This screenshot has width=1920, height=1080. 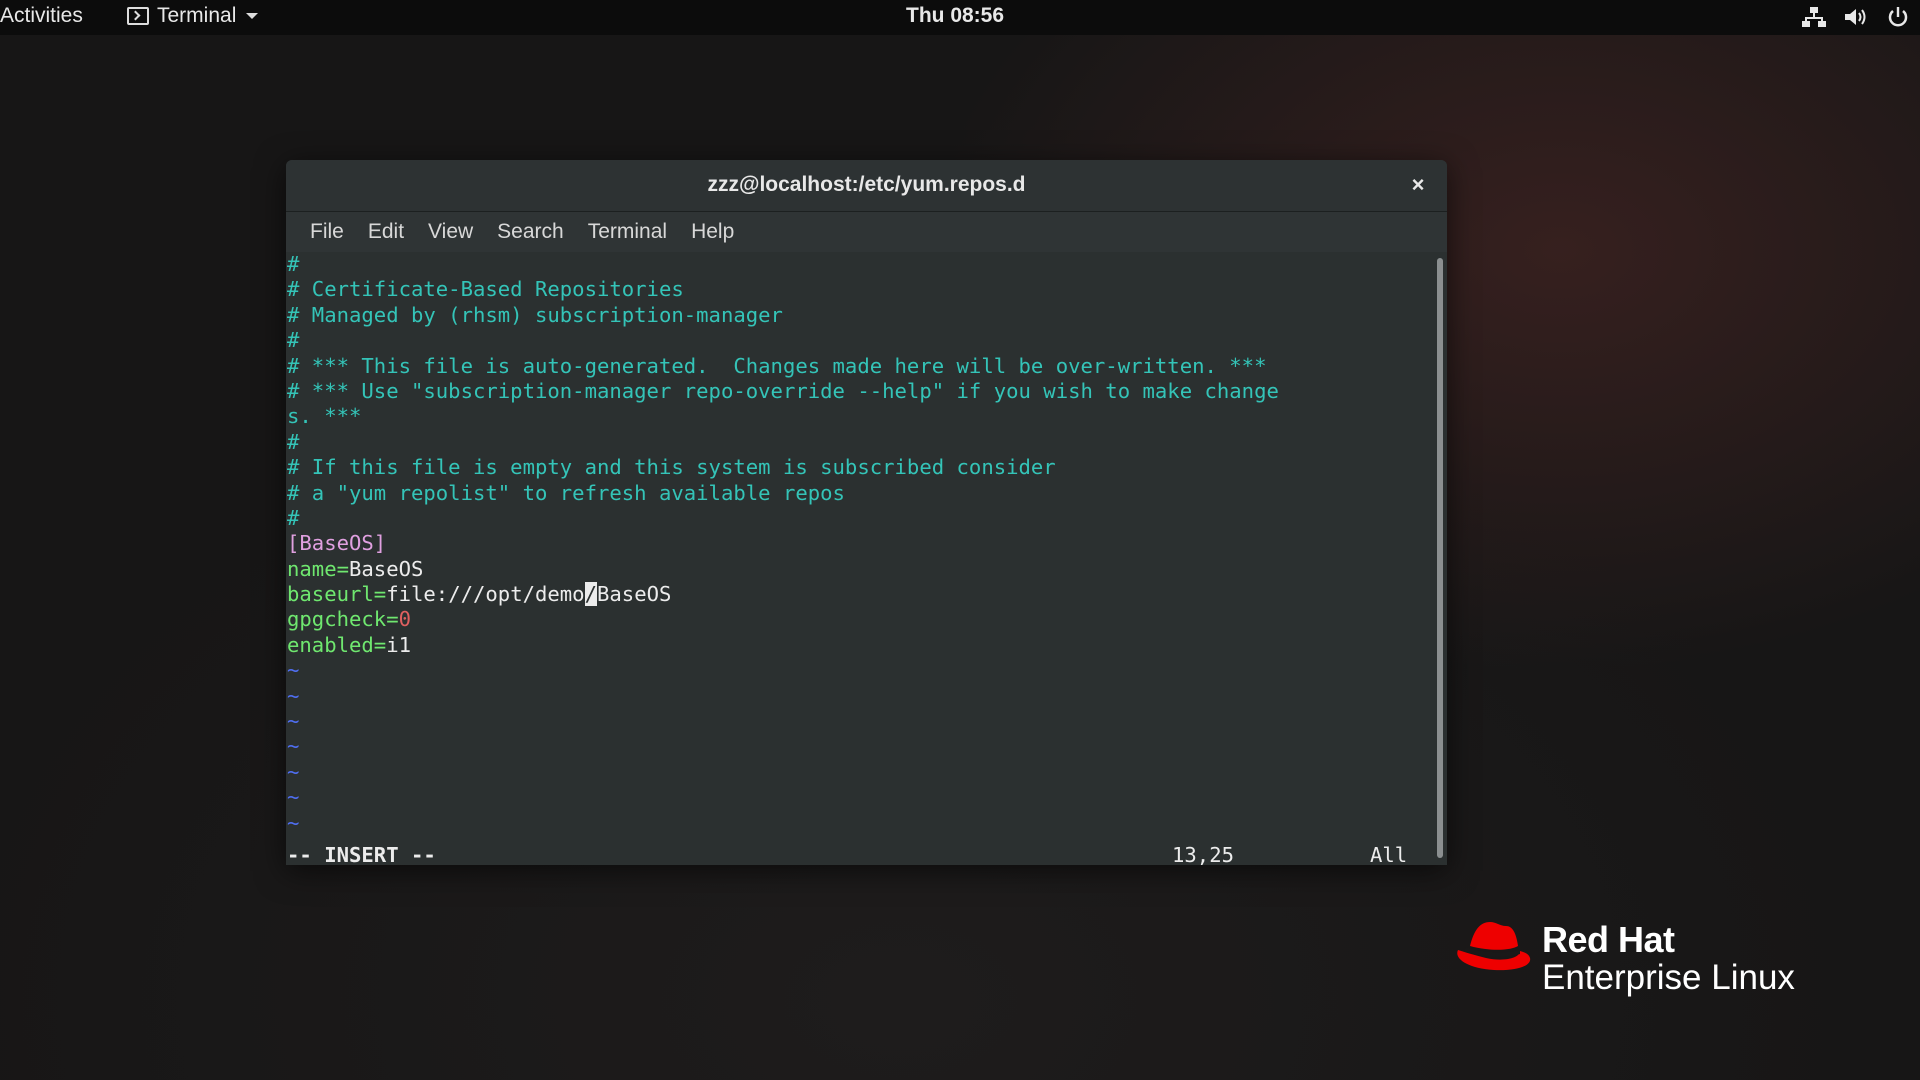 I want to click on menu-edit: Edit, so click(x=386, y=232).